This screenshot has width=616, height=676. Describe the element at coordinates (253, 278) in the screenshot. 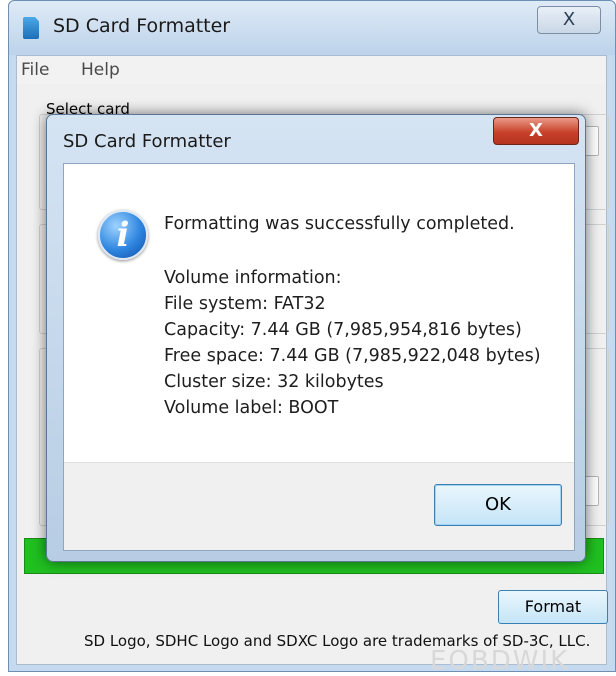

I see `volume-info-heading: Volume information:` at that location.